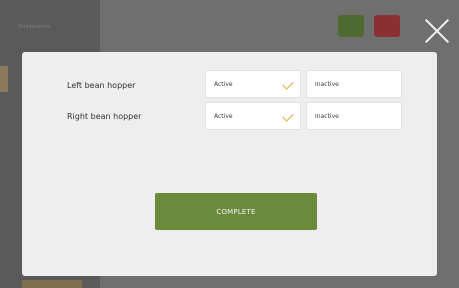 The height and width of the screenshot is (288, 459). Describe the element at coordinates (327, 116) in the screenshot. I see `right-hopper-inactive-label: Inactive` at that location.